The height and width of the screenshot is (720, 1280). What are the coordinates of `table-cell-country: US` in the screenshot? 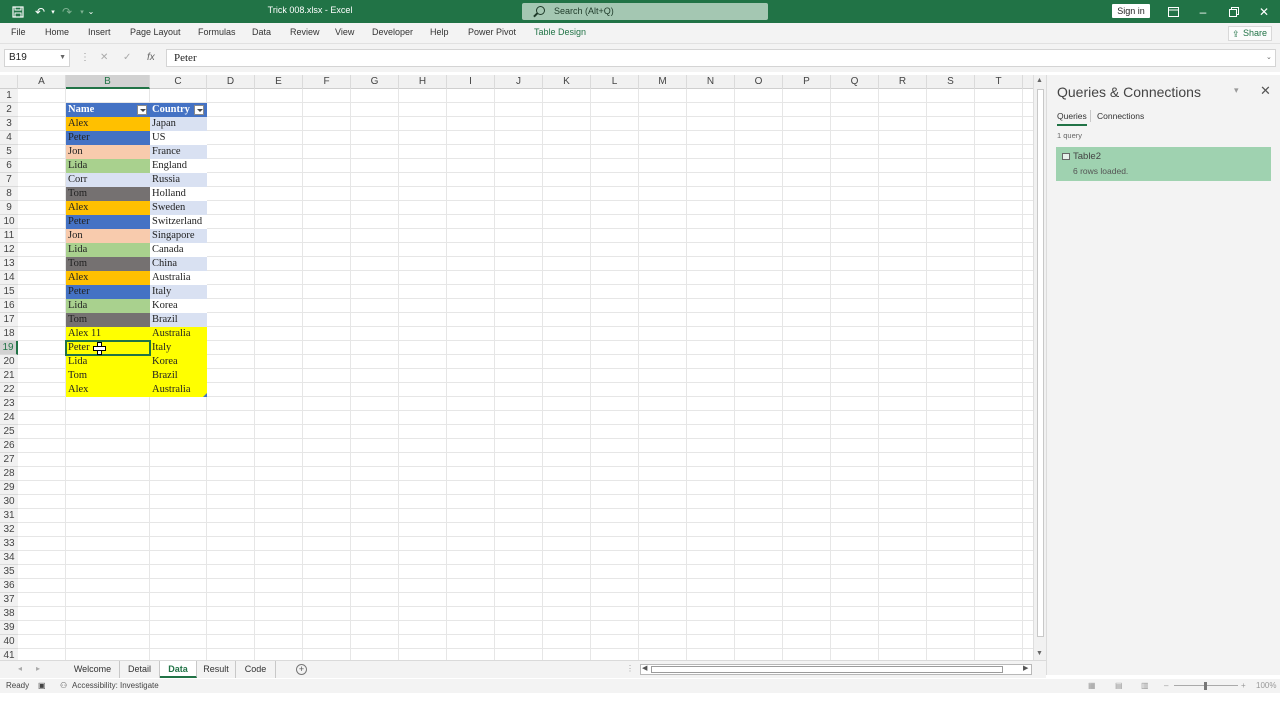 It's located at (178, 138).